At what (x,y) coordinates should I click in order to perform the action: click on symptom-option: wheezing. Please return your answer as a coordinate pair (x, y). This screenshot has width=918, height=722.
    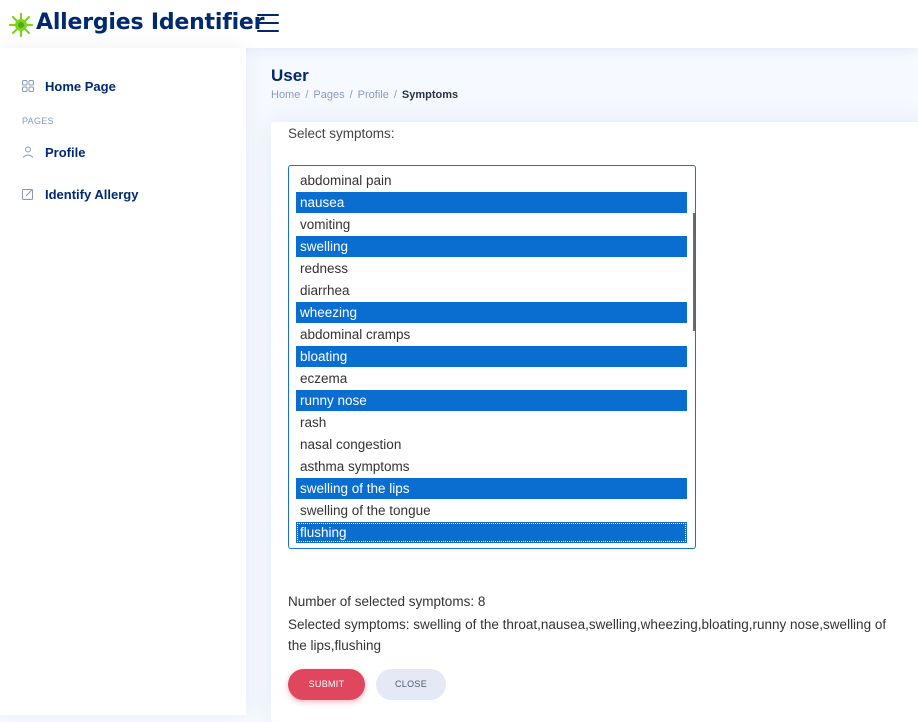
    Looking at the image, I should click on (491, 312).